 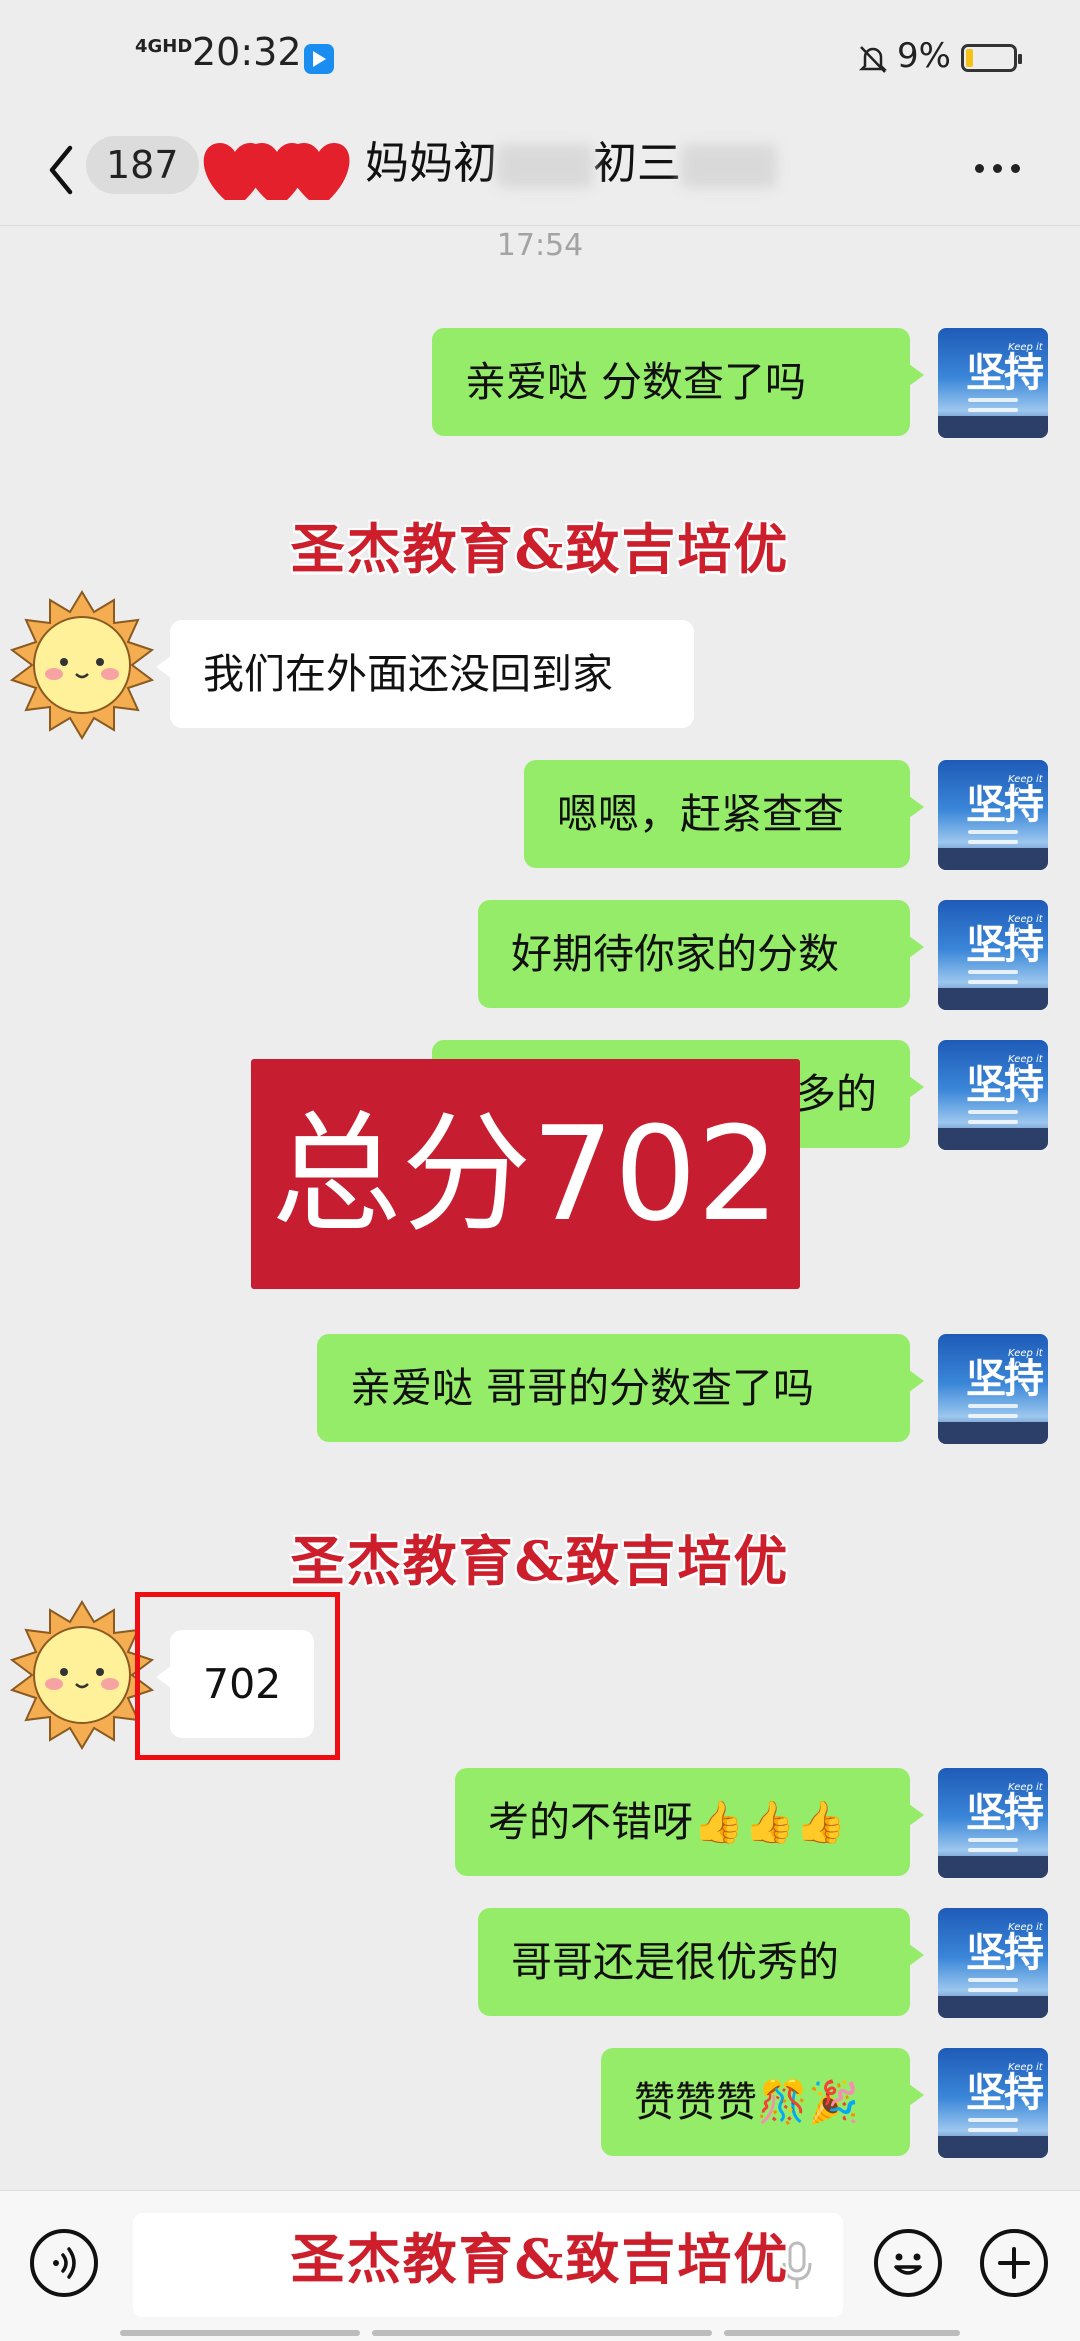 I want to click on battery-icon, so click(x=991, y=58).